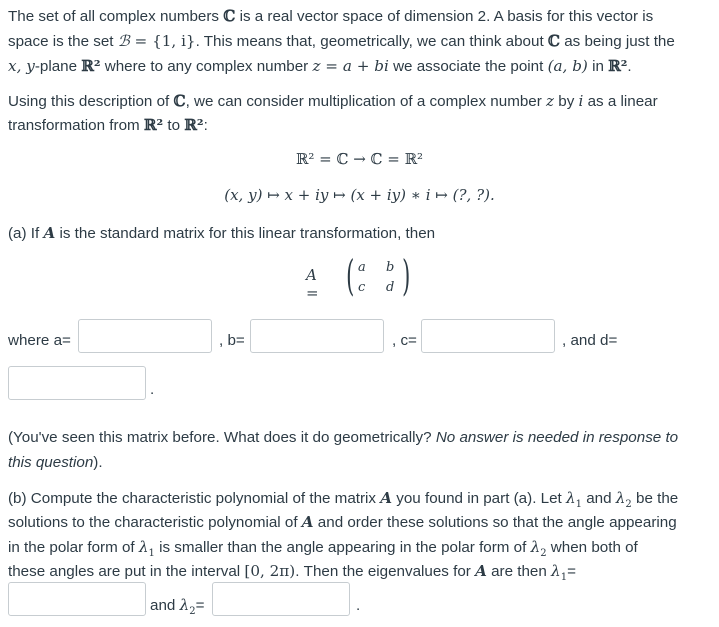  I want to click on matrix-cell-c: c, so click(362, 287).